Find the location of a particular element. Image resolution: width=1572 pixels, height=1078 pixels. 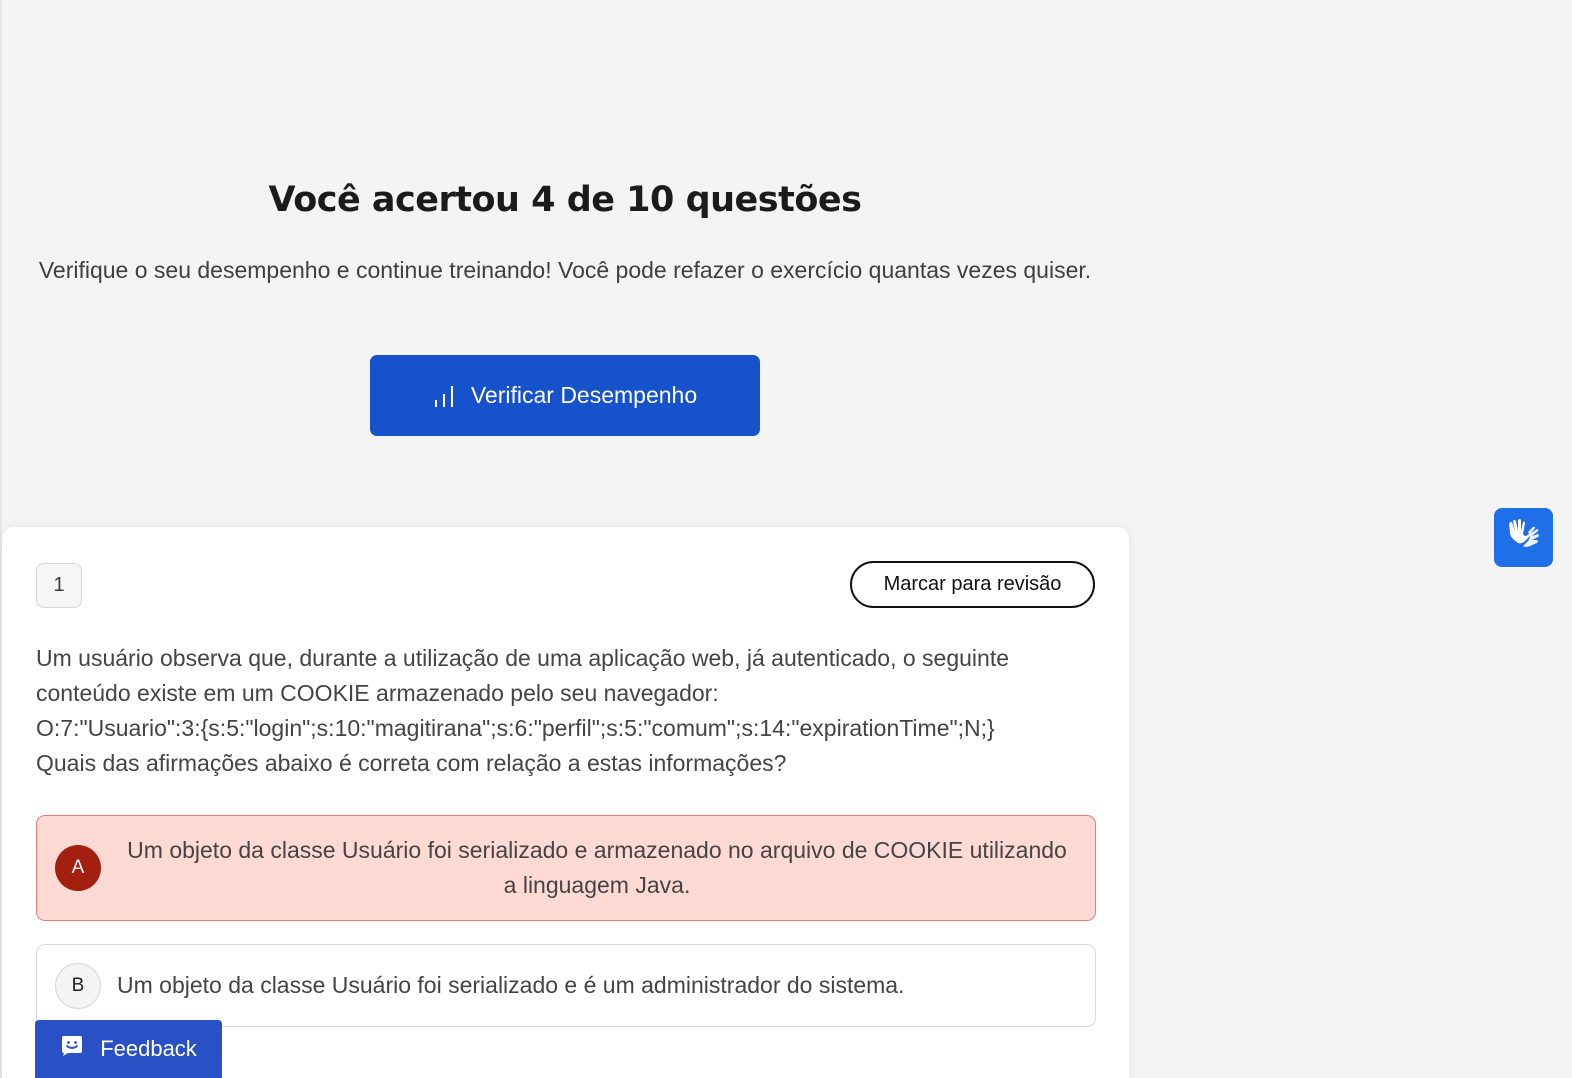

smile-box-icon is located at coordinates (72, 1049).